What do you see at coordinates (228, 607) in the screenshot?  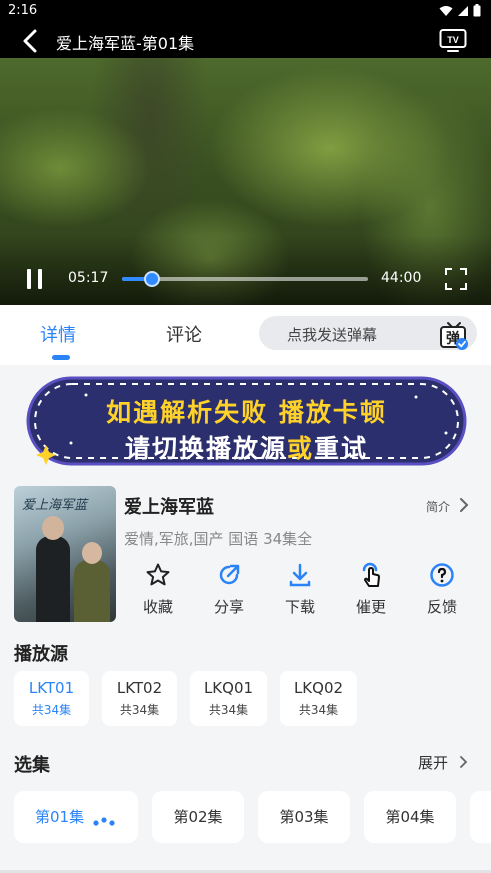 I see `share-label: 分享` at bounding box center [228, 607].